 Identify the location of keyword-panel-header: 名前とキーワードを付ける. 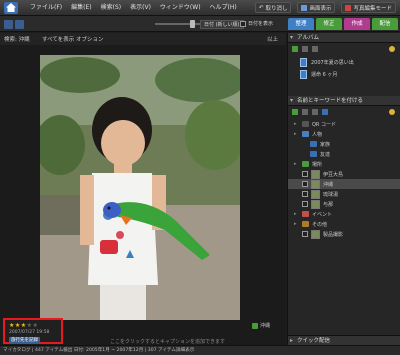
(344, 101).